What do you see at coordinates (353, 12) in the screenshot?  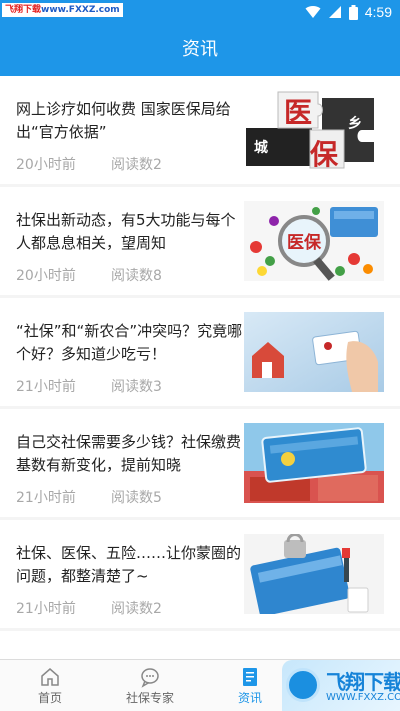 I see `battery-icon` at bounding box center [353, 12].